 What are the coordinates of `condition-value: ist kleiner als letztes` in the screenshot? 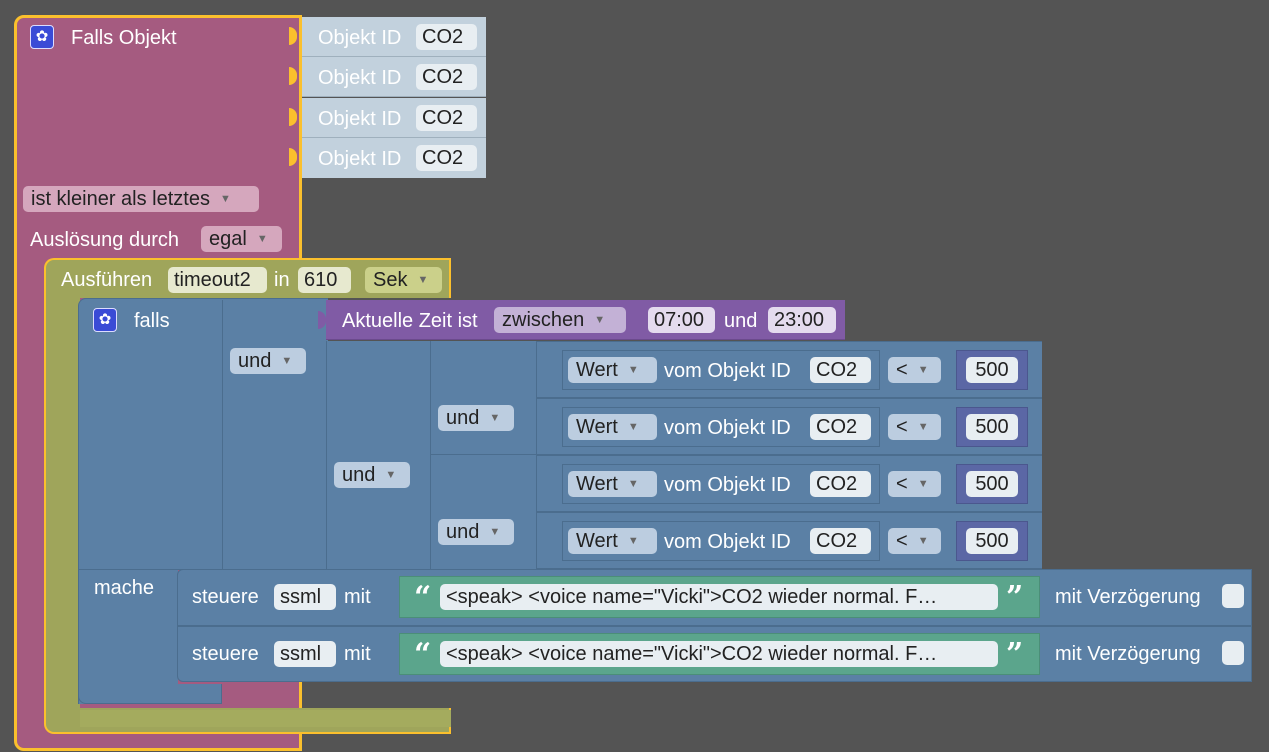 It's located at (120, 199).